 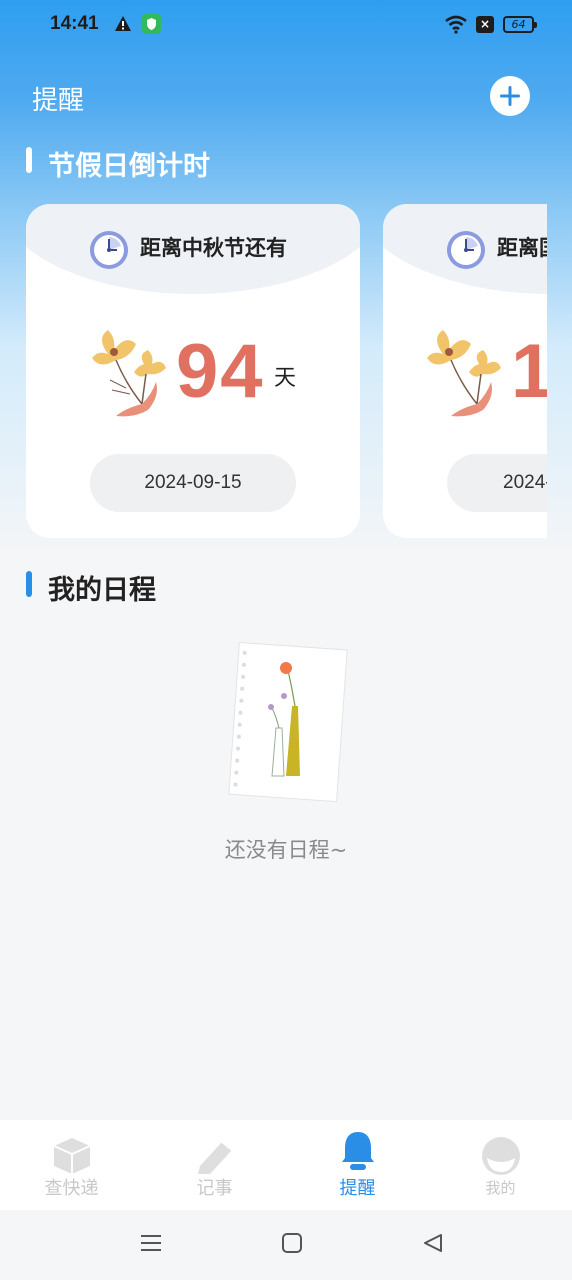 I want to click on holiday-date-text: 2024-, so click(x=525, y=482).